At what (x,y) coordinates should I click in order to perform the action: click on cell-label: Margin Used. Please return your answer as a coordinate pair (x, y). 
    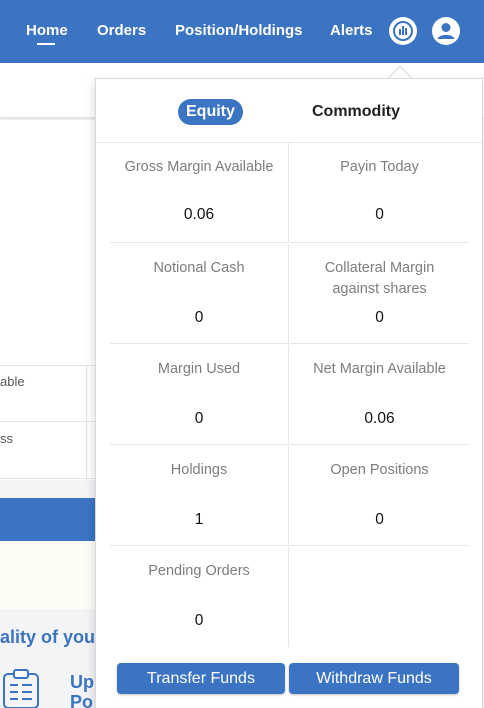
    Looking at the image, I should click on (199, 369).